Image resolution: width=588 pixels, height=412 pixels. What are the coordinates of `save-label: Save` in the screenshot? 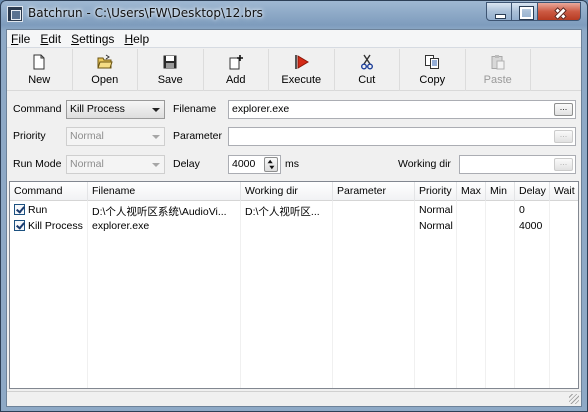 It's located at (170, 80).